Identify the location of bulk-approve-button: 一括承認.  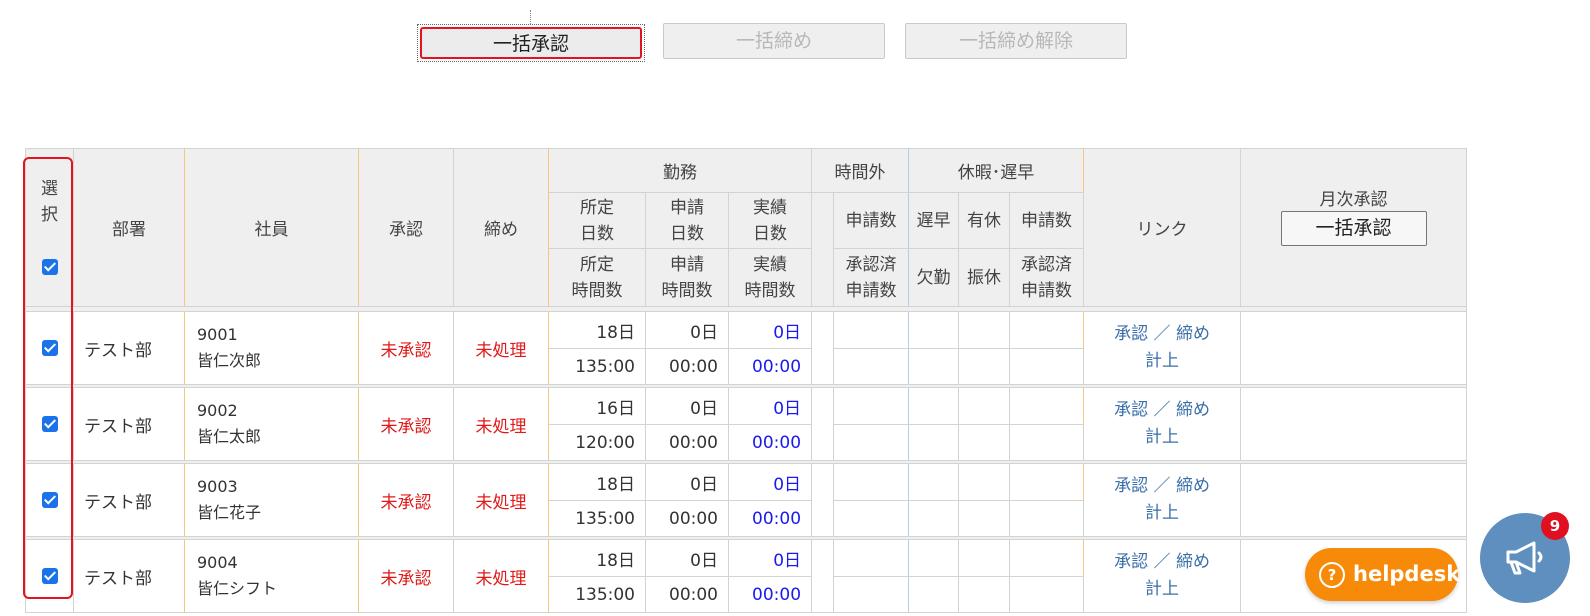
(531, 43).